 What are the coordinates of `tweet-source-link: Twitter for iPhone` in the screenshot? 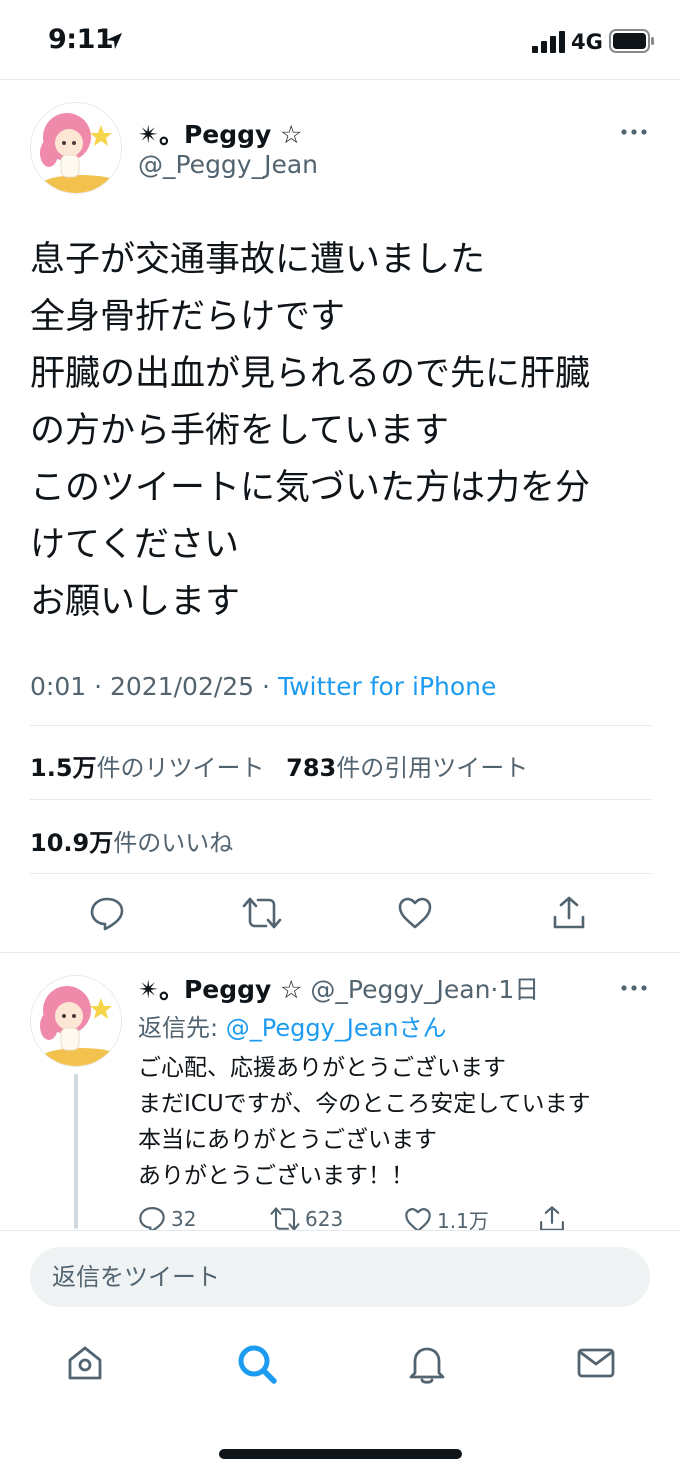 It's located at (387, 686).